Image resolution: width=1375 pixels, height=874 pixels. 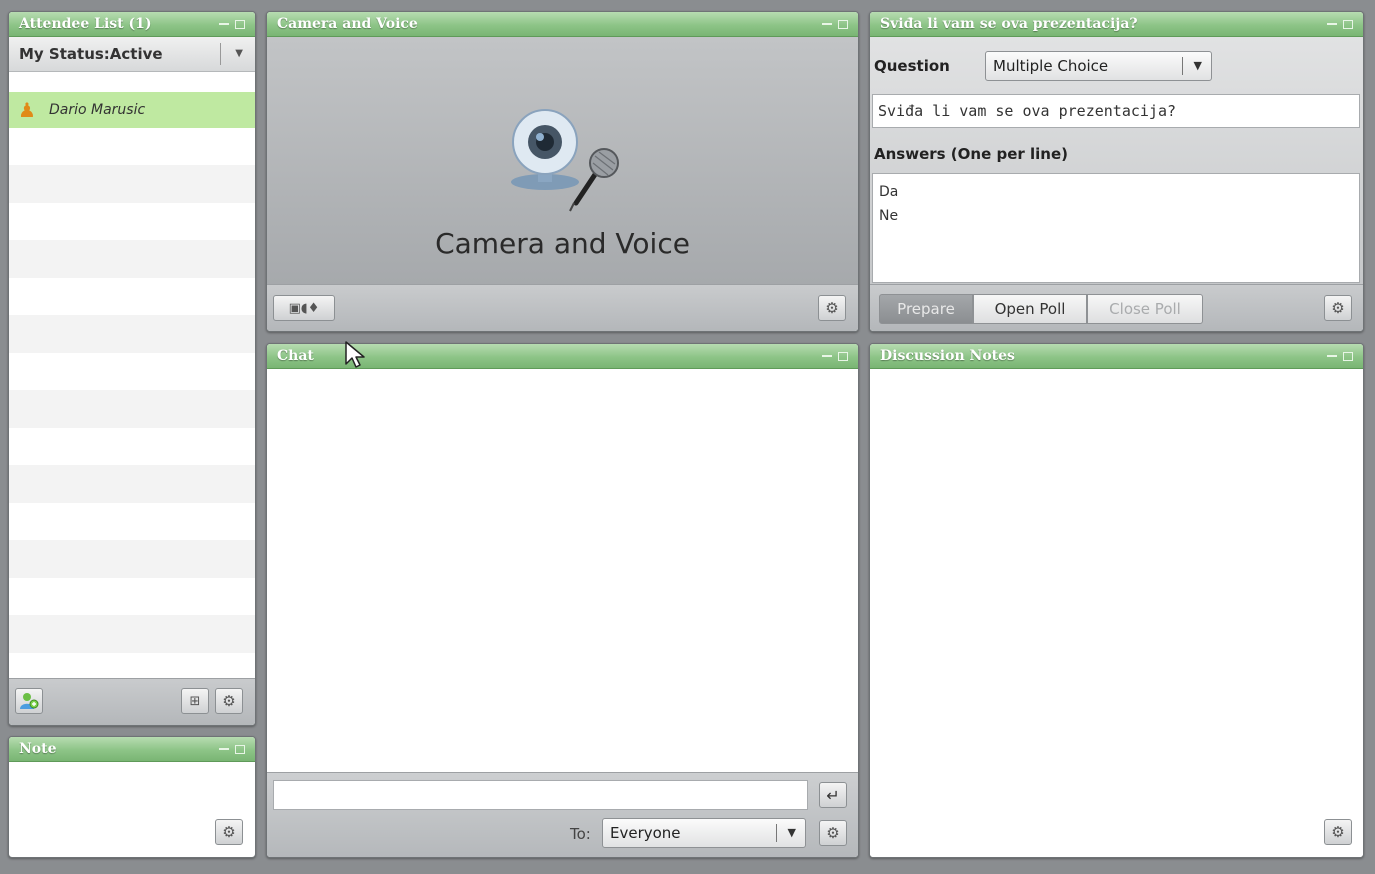 What do you see at coordinates (132, 701) in the screenshot?
I see `attendee-footer: ⊞ ⚙` at bounding box center [132, 701].